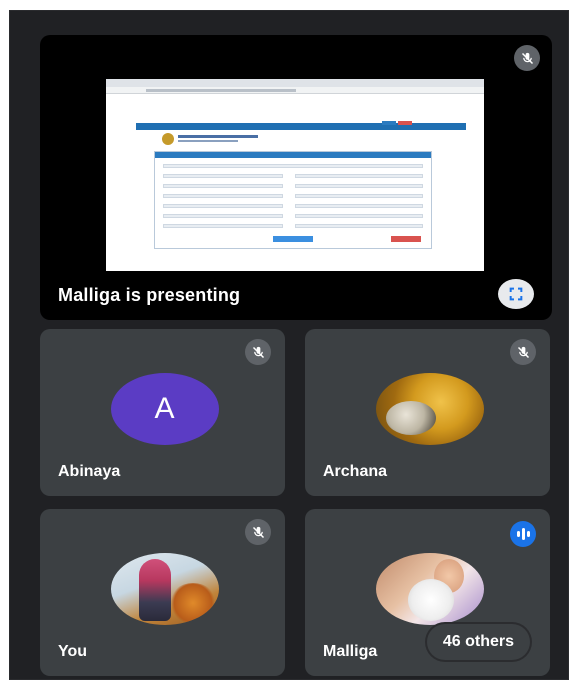 This screenshot has height=690, width=578. What do you see at coordinates (350, 651) in the screenshot?
I see `participant-name: Malliga` at bounding box center [350, 651].